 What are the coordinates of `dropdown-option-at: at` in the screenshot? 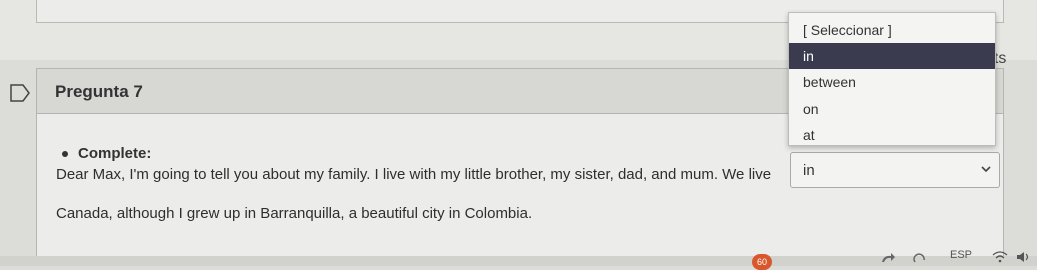 It's located at (892, 135).